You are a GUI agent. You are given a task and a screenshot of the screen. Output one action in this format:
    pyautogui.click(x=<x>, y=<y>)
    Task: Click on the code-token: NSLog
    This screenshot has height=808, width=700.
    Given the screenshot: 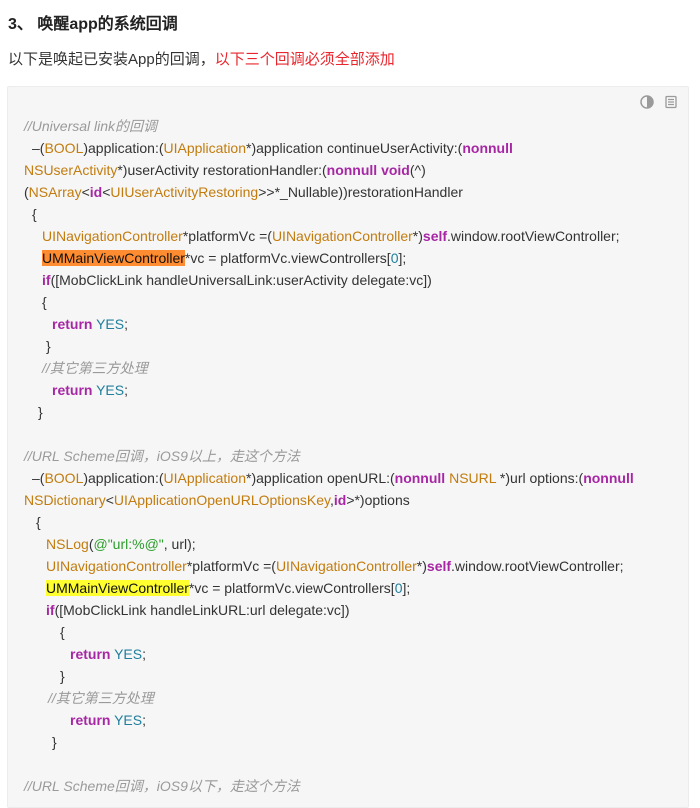 What is the action you would take?
    pyautogui.click(x=67, y=544)
    